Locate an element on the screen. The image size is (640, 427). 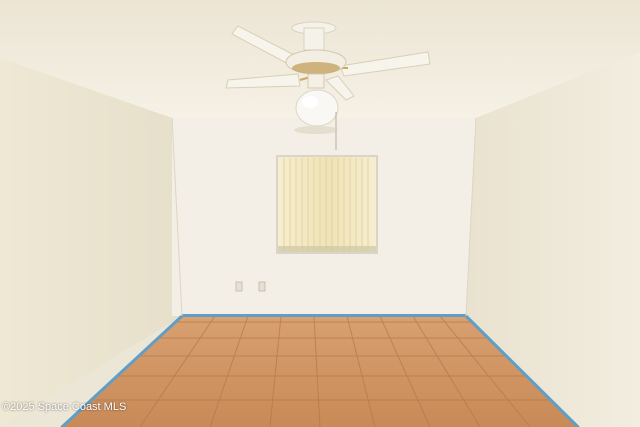
fan-shadow is located at coordinates (316, 130).